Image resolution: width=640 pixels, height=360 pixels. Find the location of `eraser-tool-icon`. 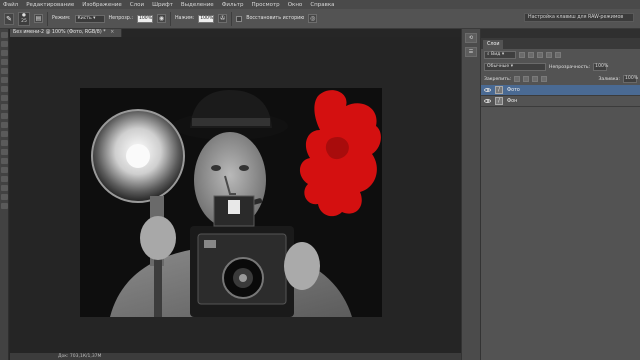

eraser-tool-icon is located at coordinates (4, 125).